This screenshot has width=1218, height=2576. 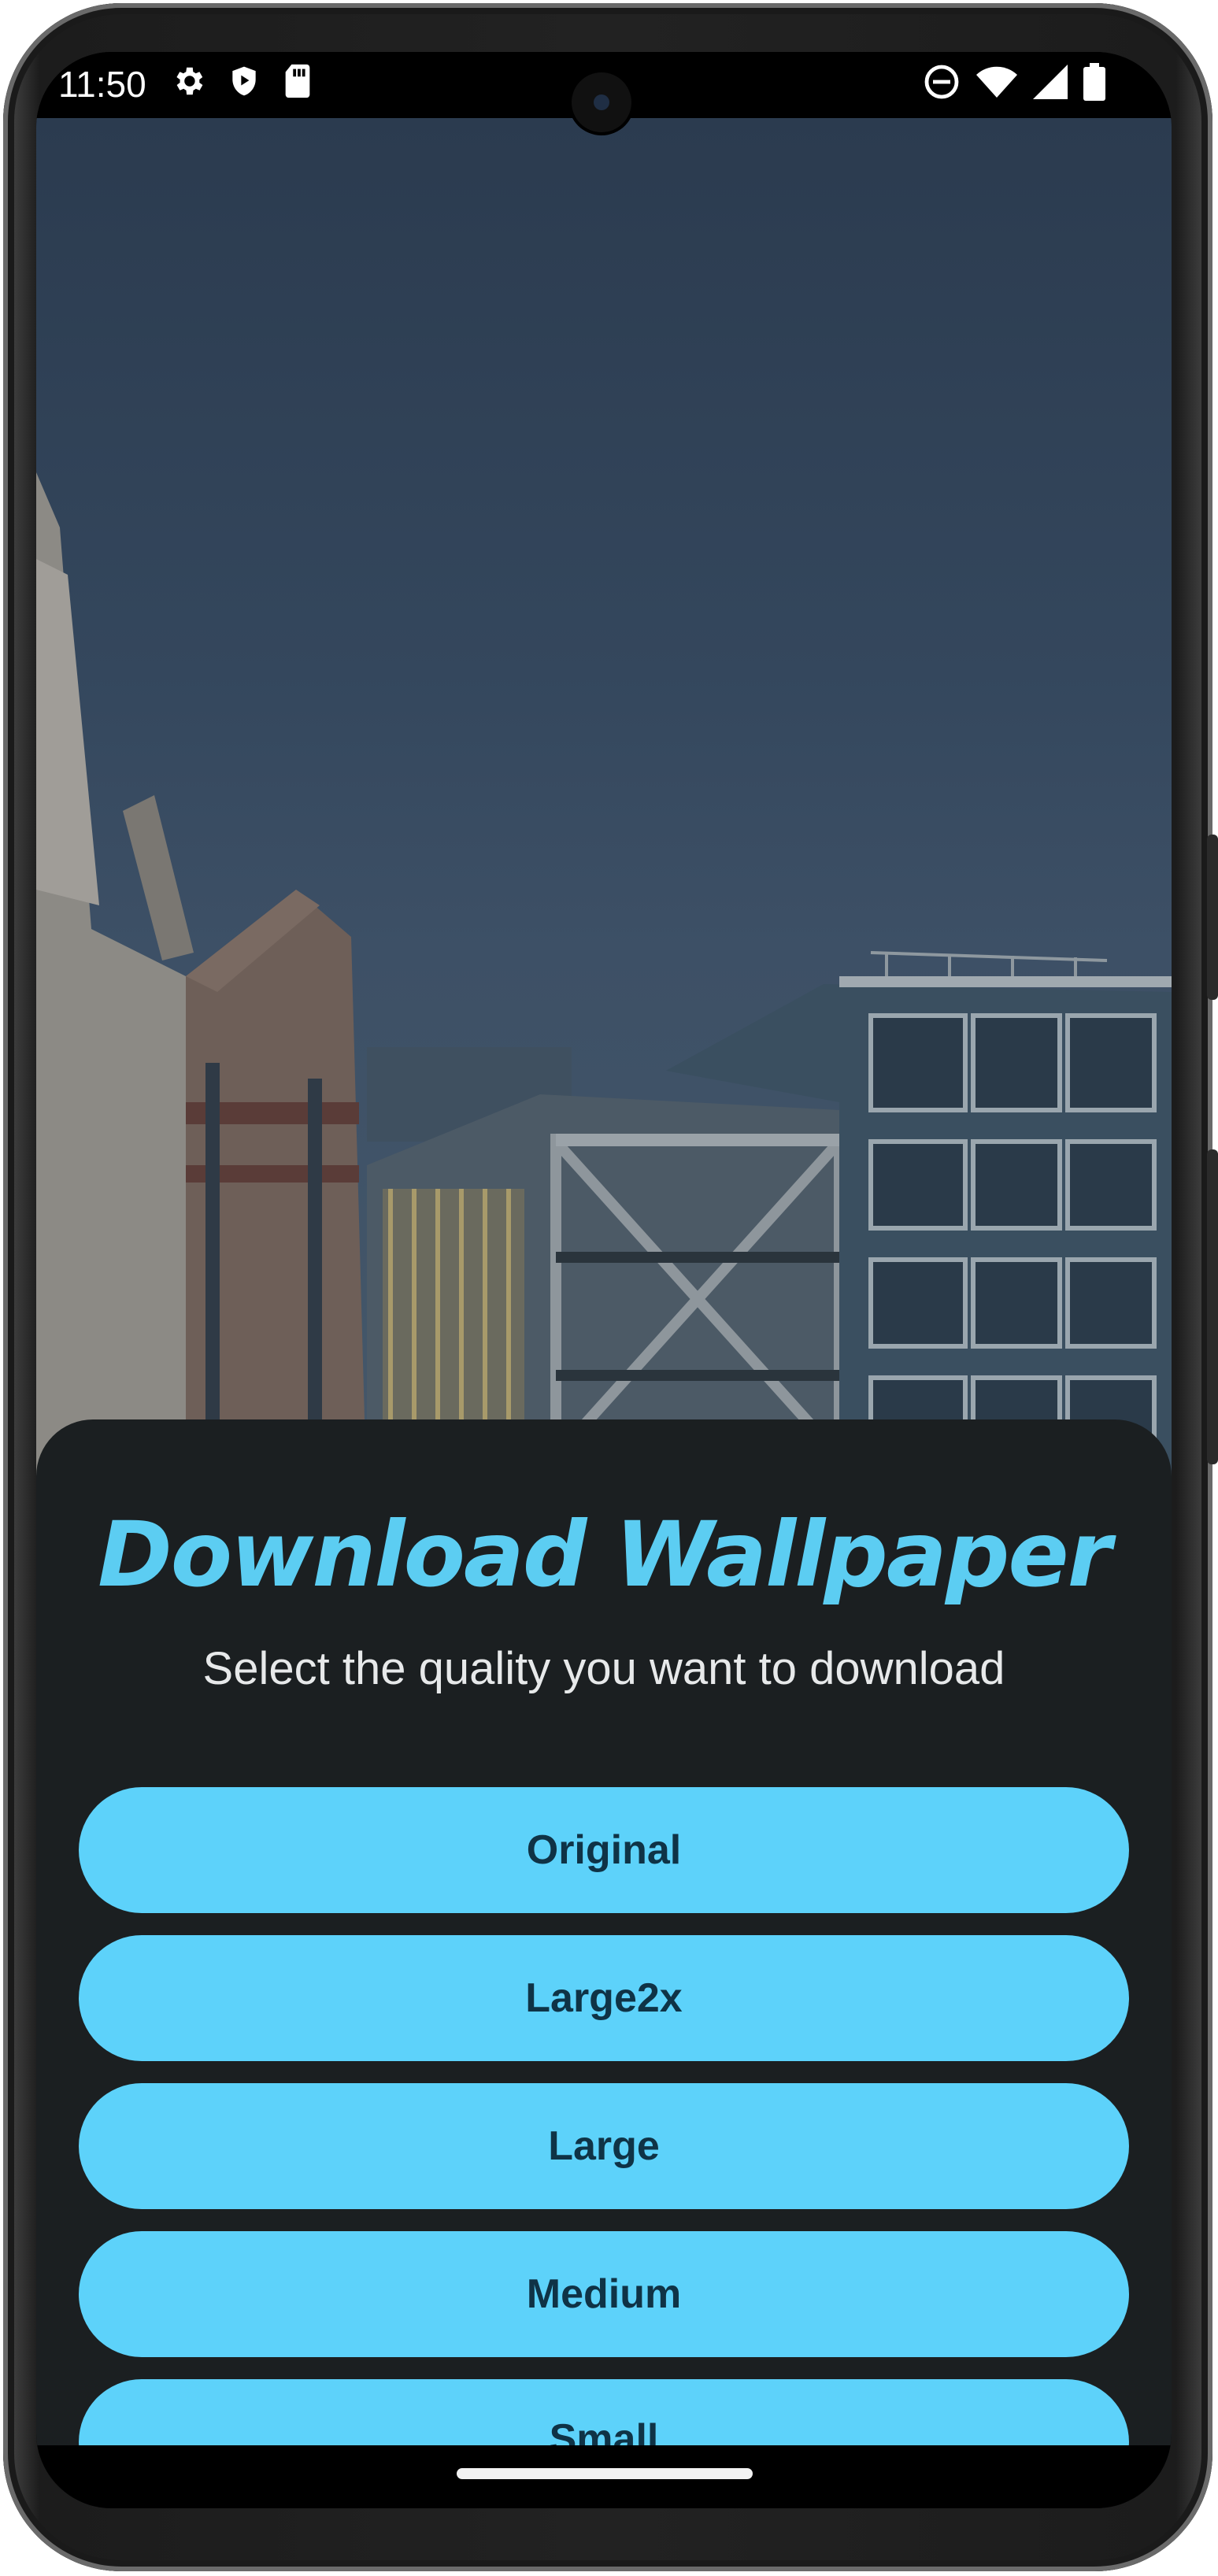 I want to click on signal-icon, so click(x=1050, y=82).